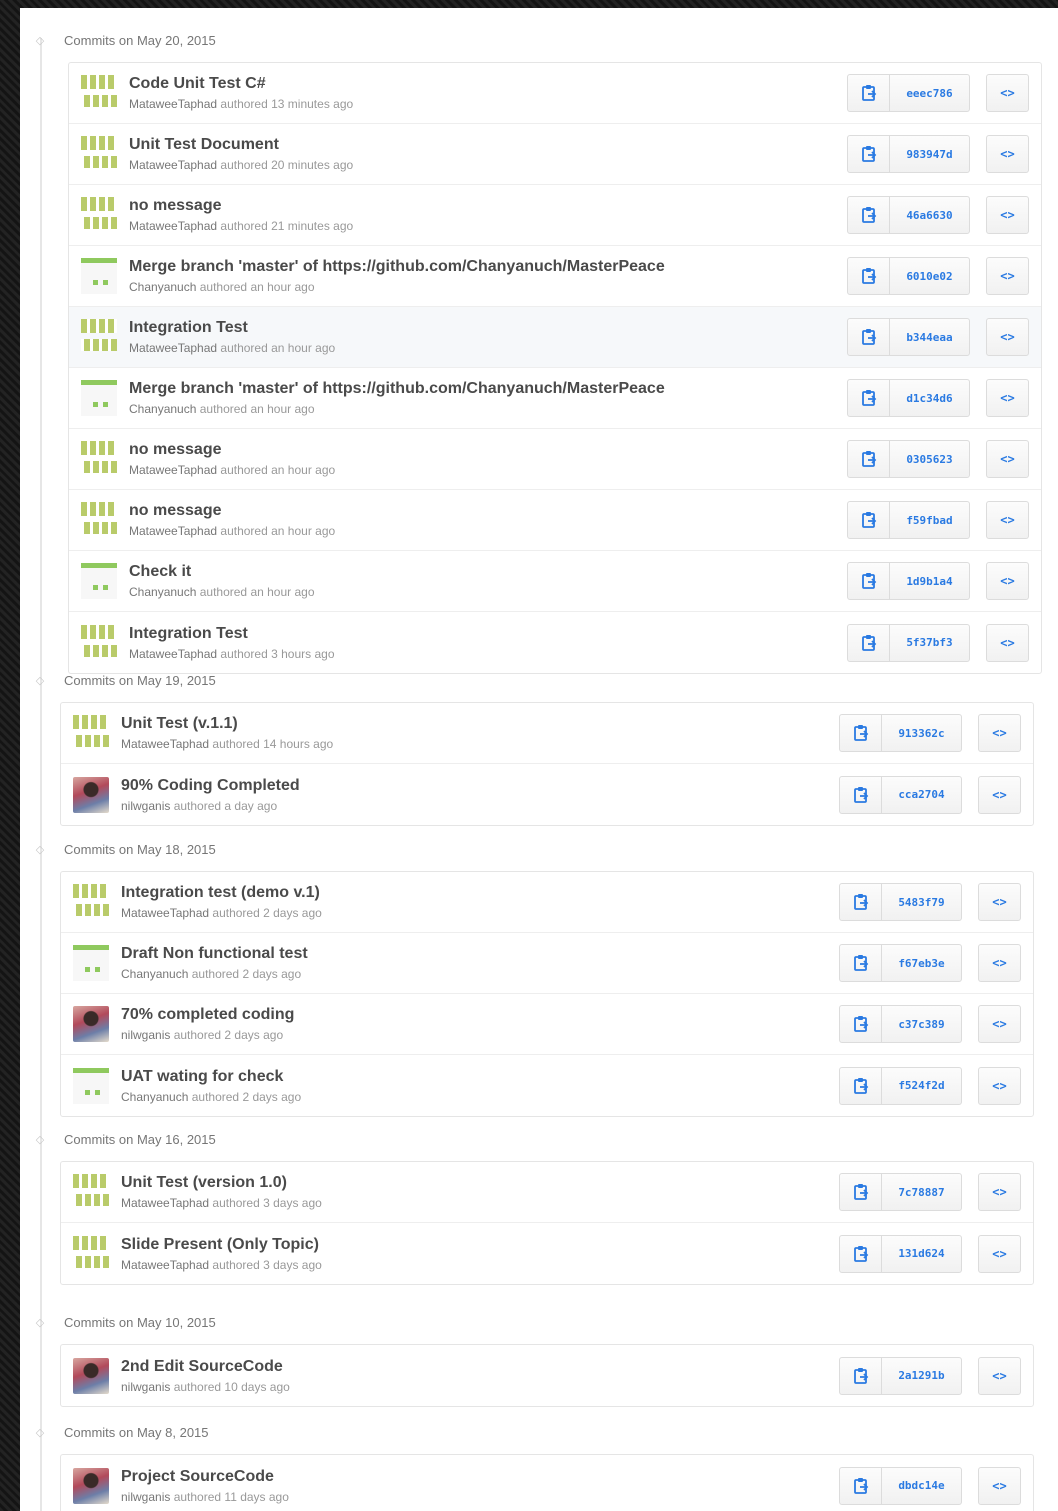 The image size is (1058, 1511). I want to click on commit-sha-button: c37c389, so click(921, 1024).